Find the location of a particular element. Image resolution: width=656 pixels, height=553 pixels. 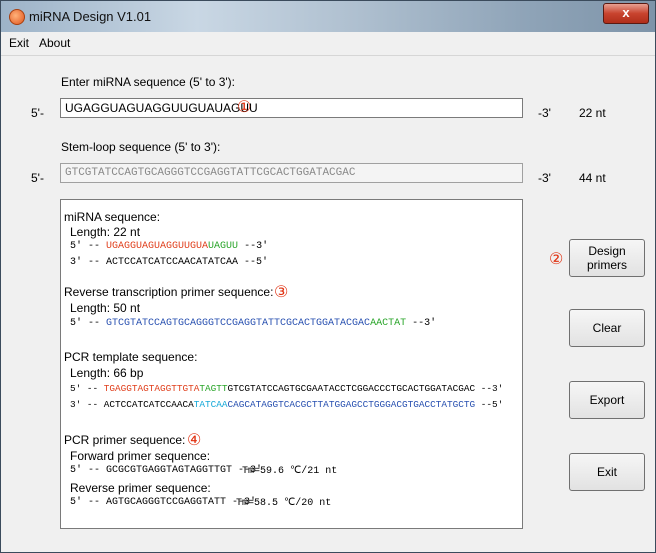

clear-button: Clear is located at coordinates (607, 328).